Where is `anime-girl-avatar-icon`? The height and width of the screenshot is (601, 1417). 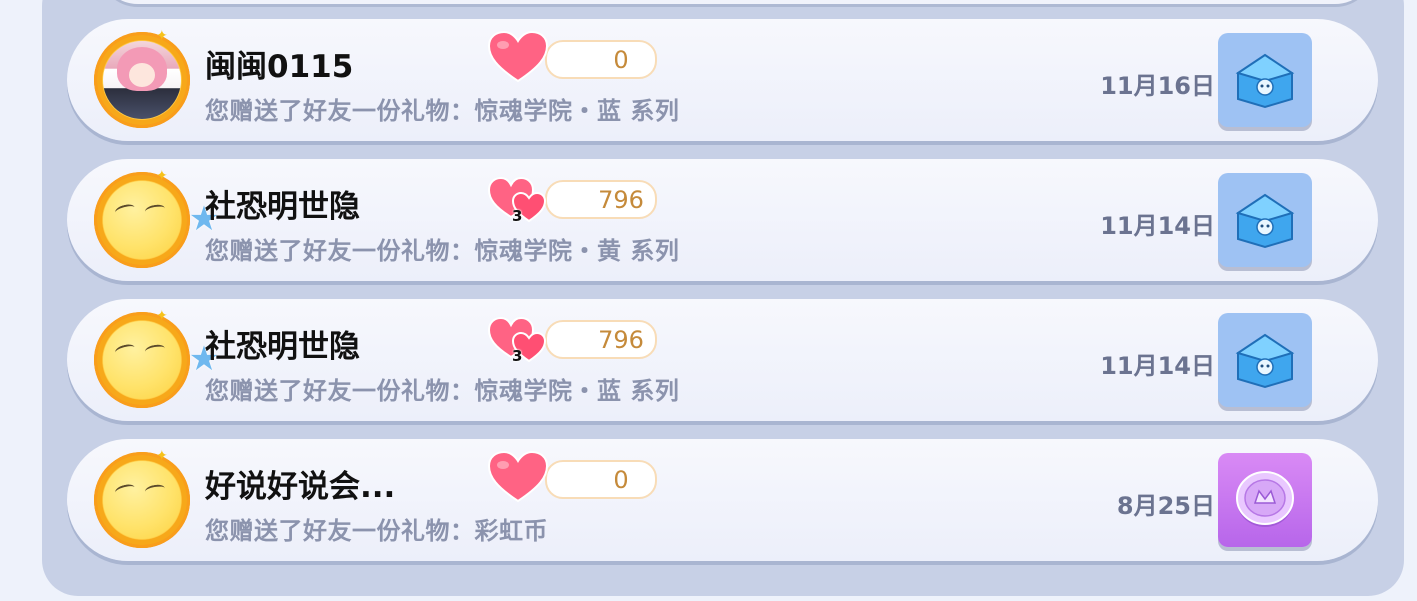 anime-girl-avatar-icon is located at coordinates (142, 80).